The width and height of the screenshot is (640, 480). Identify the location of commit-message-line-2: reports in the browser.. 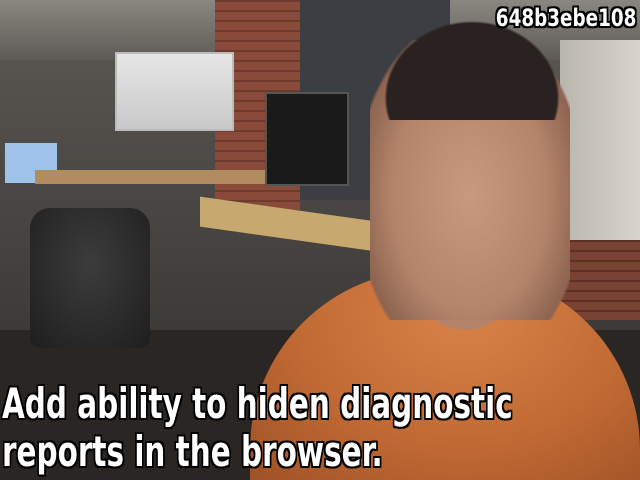
(192, 451).